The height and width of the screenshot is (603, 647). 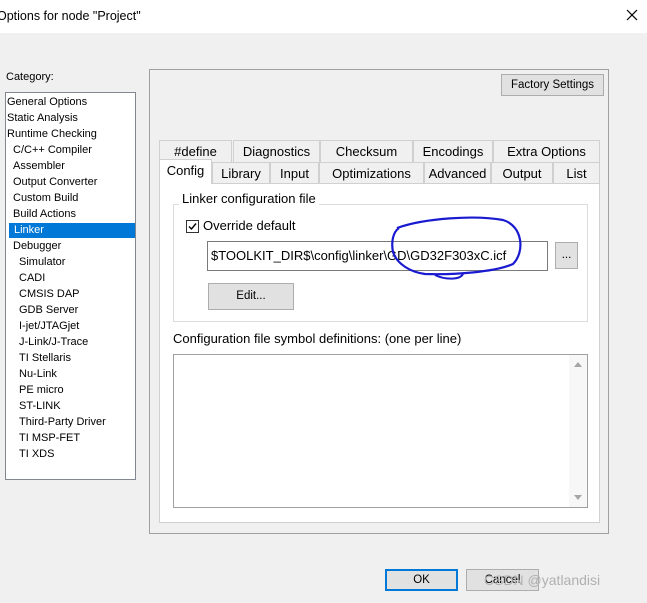 What do you see at coordinates (632, 15) in the screenshot?
I see `close-icon` at bounding box center [632, 15].